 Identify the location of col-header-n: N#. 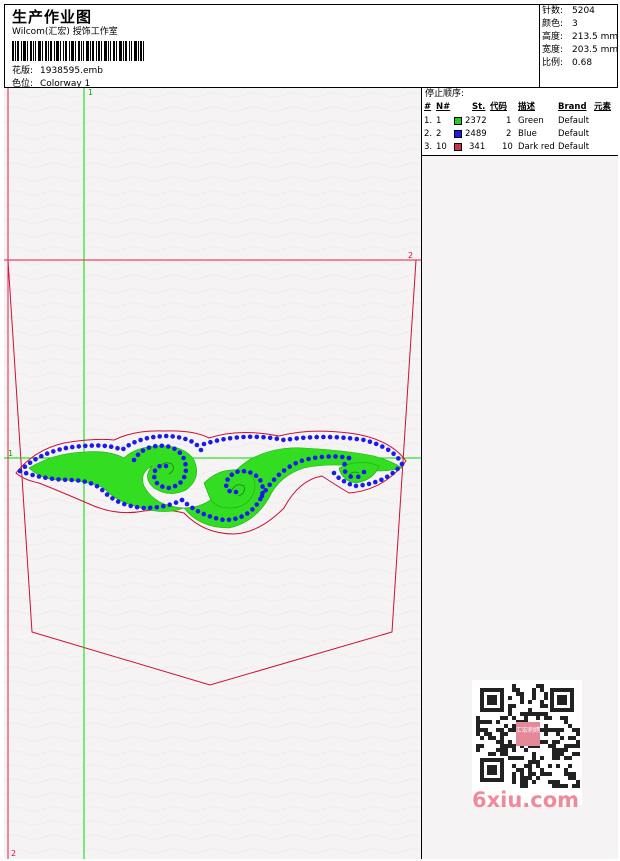
(443, 107).